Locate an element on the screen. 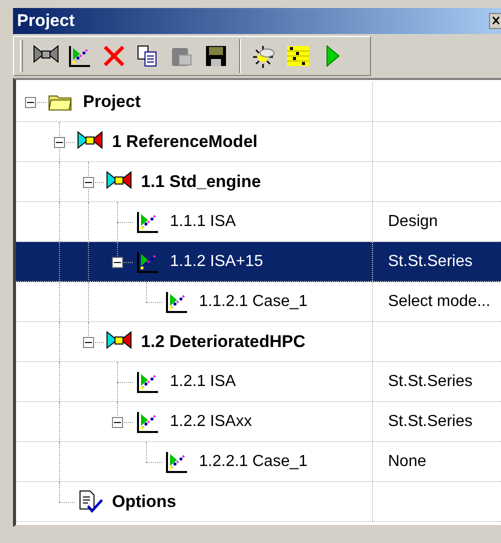 The height and width of the screenshot is (543, 501). tree-row: 1.1.2 ISA+15 St.St.Series is located at coordinates (258, 262).